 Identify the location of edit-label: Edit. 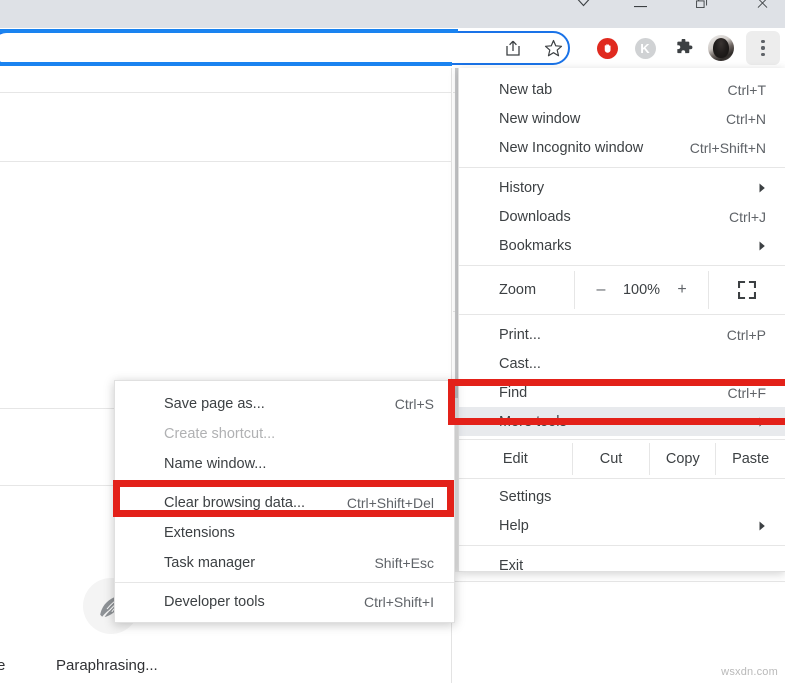
(516, 459).